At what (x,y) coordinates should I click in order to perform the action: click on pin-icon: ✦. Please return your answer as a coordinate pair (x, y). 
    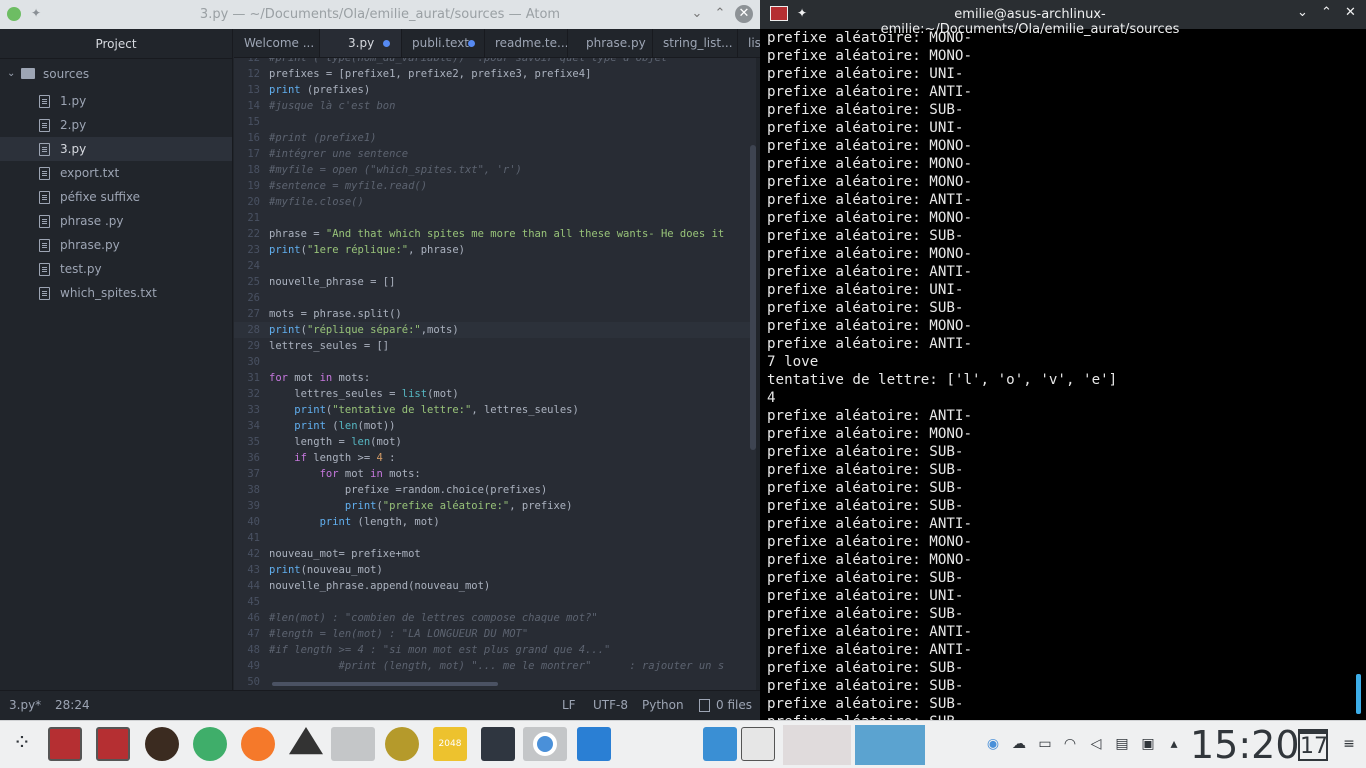
    Looking at the image, I should click on (802, 13).